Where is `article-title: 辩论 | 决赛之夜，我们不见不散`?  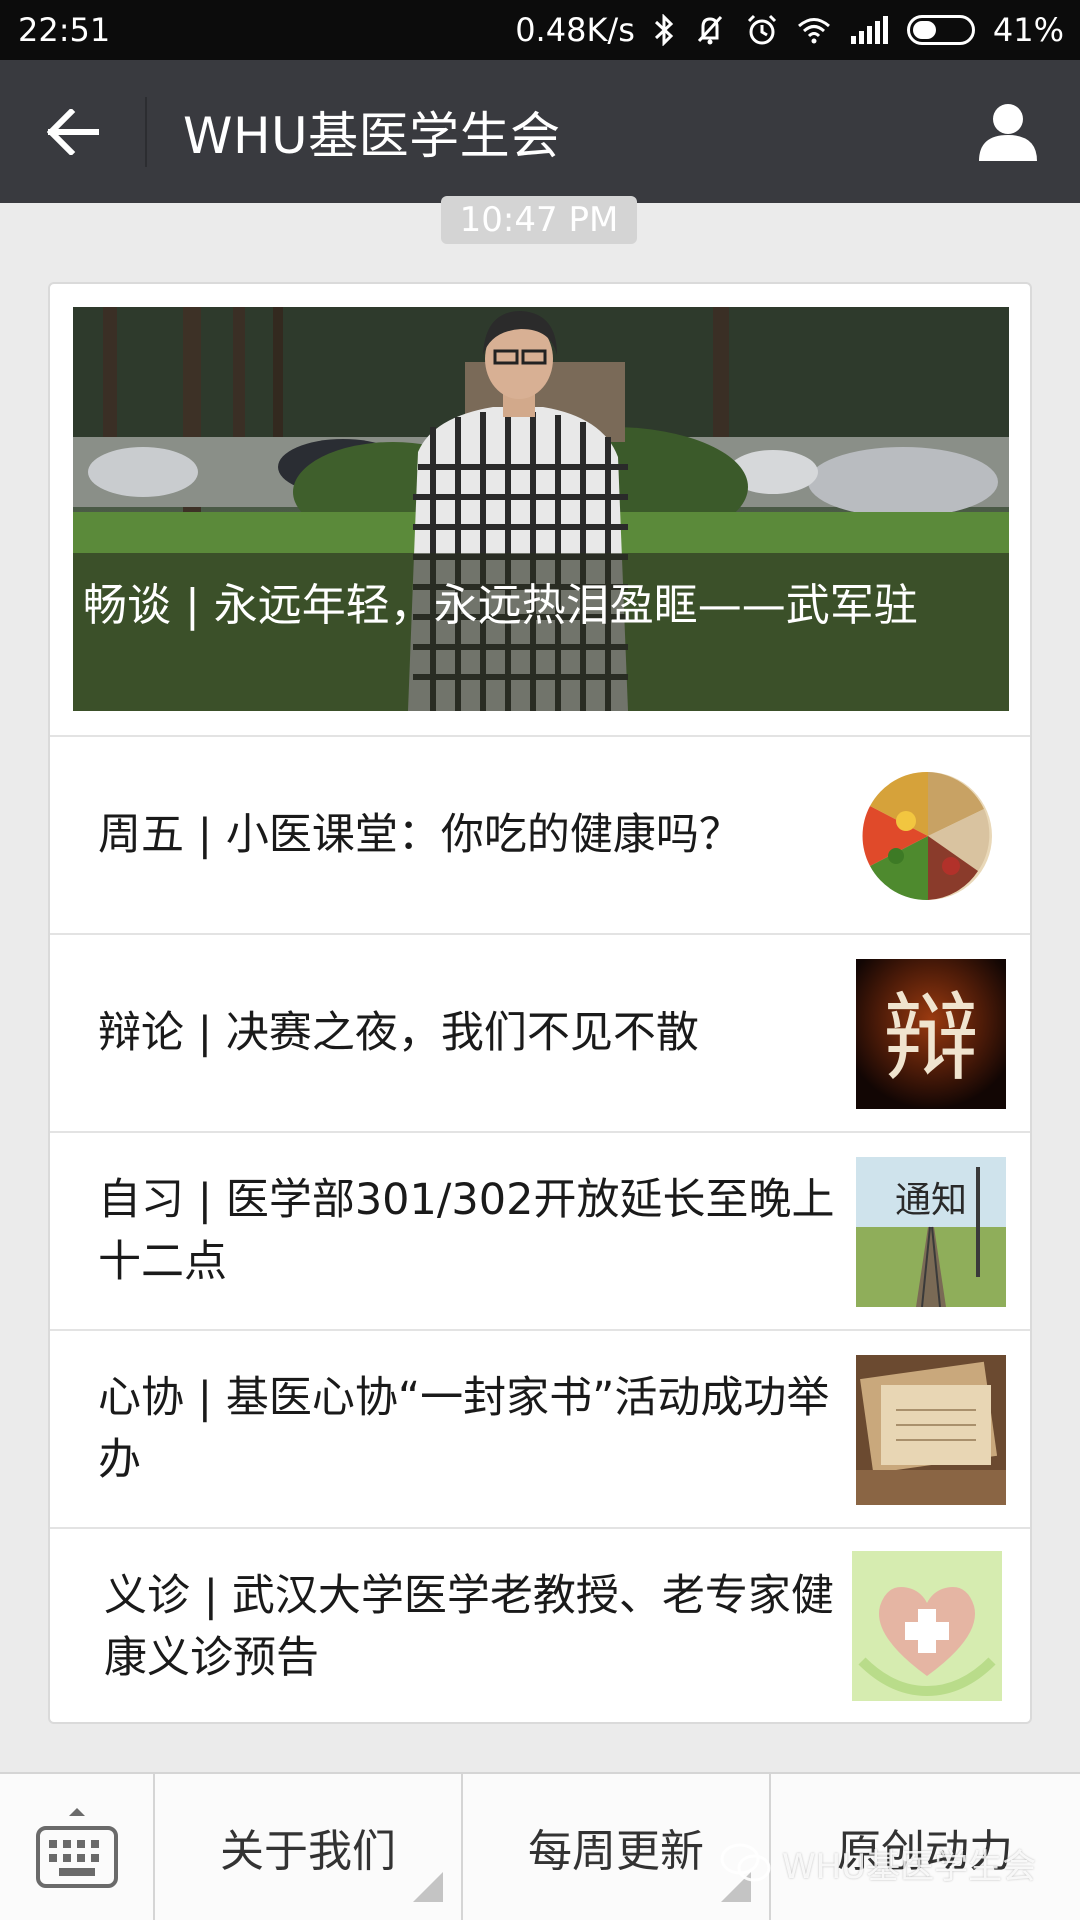
article-title: 辩论 | 决赛之夜，我们不见不散 is located at coordinates (398, 1033).